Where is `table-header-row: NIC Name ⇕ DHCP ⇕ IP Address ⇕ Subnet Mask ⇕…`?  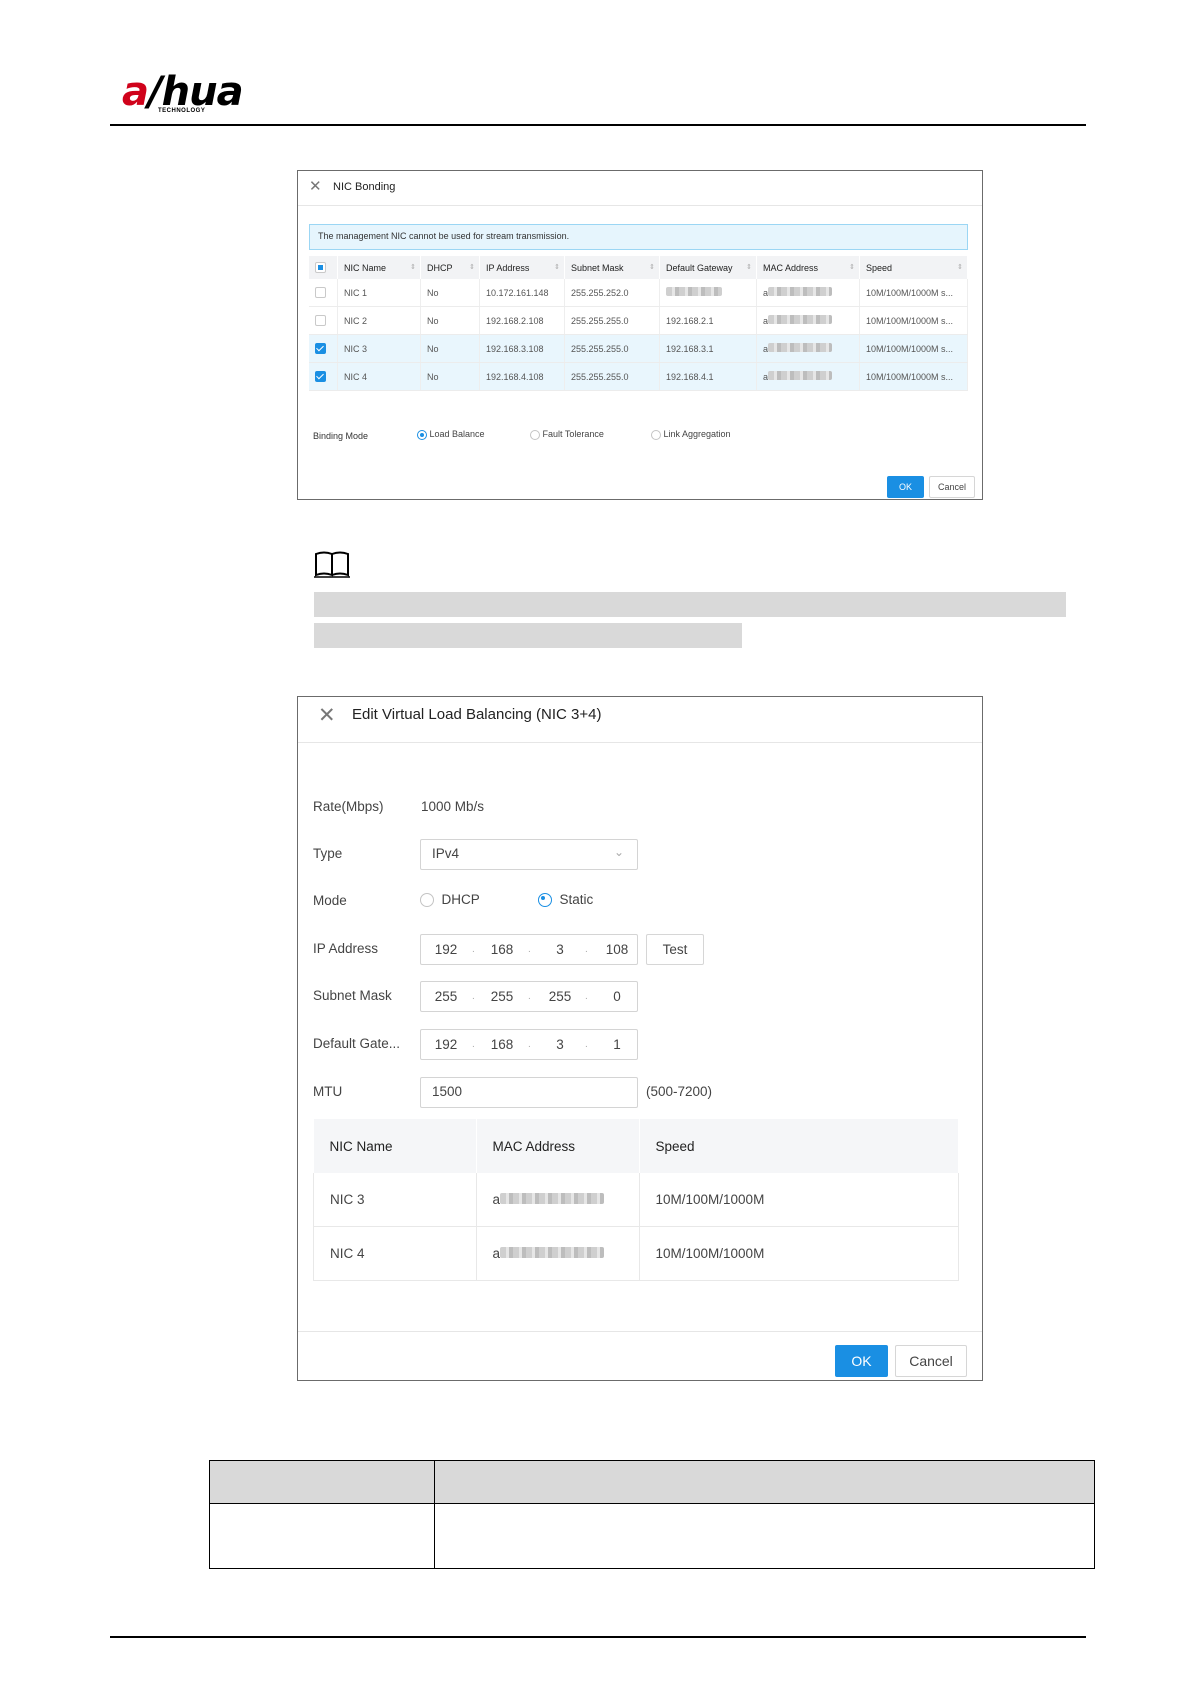 table-header-row: NIC Name ⇕ DHCP ⇕ IP Address ⇕ Subnet Mask ⇕… is located at coordinates (638, 267).